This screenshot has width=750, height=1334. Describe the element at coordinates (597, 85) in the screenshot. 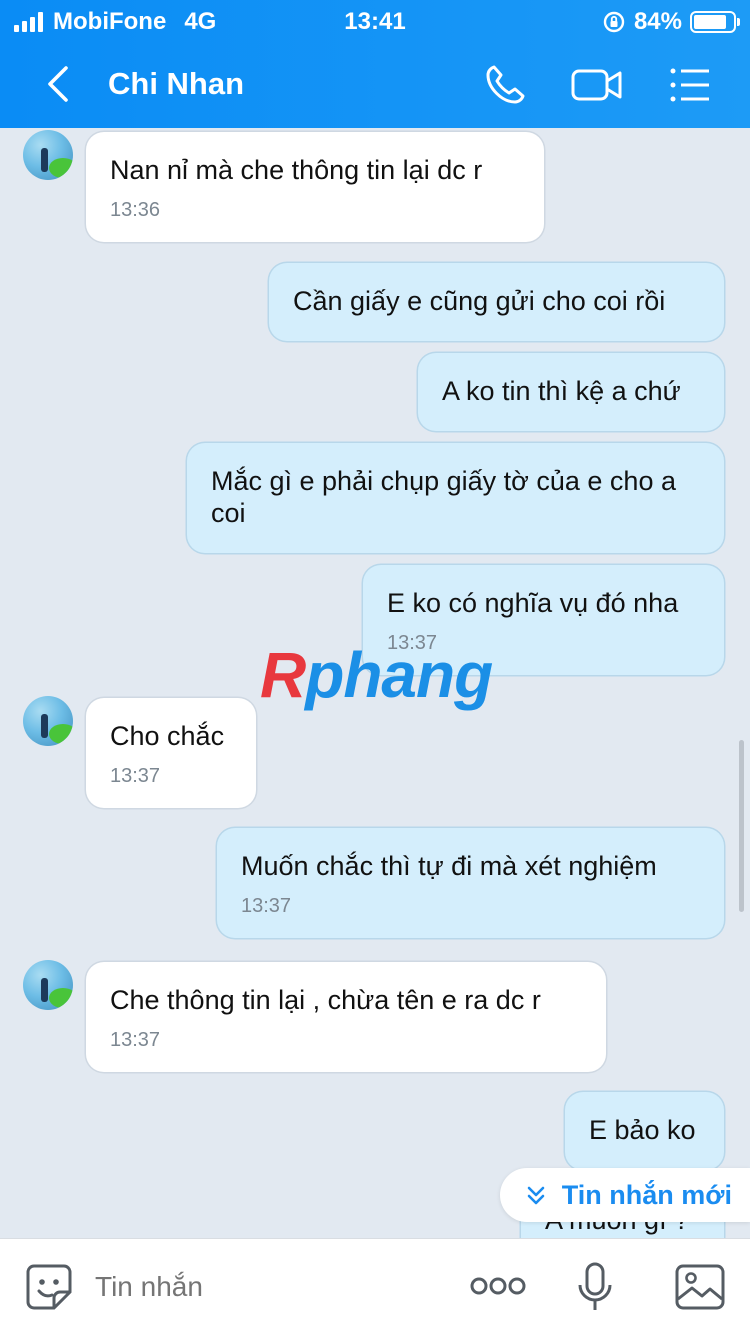

I see `video-camera-icon` at that location.